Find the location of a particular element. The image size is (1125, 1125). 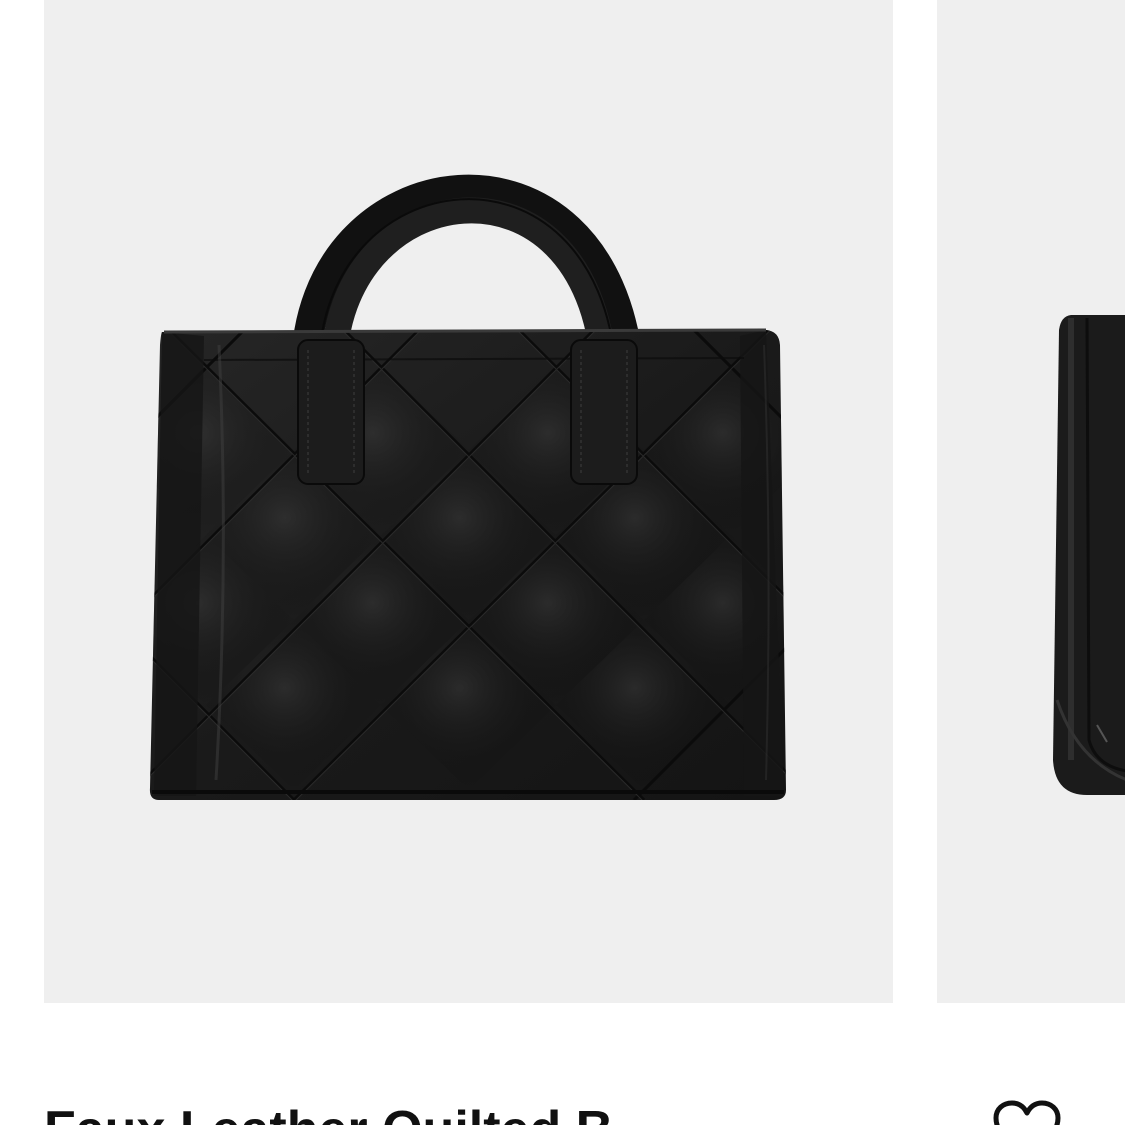

product-image-next is located at coordinates (1031, 501).